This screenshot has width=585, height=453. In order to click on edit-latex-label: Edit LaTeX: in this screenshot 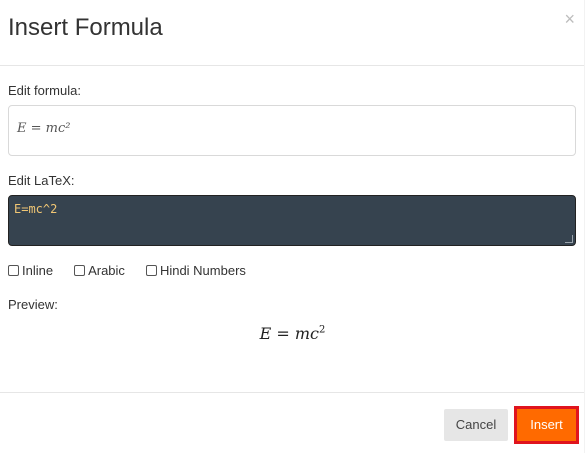, I will do `click(41, 180)`.